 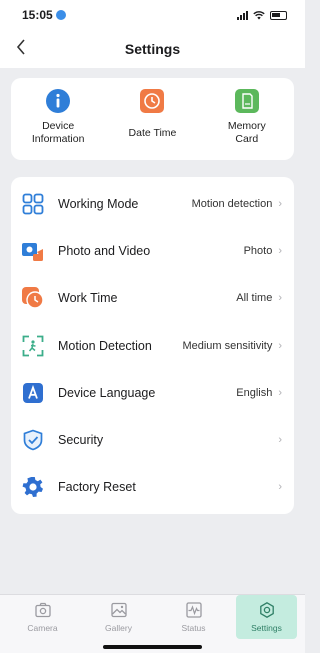 What do you see at coordinates (33, 393) in the screenshot?
I see `language-icon` at bounding box center [33, 393].